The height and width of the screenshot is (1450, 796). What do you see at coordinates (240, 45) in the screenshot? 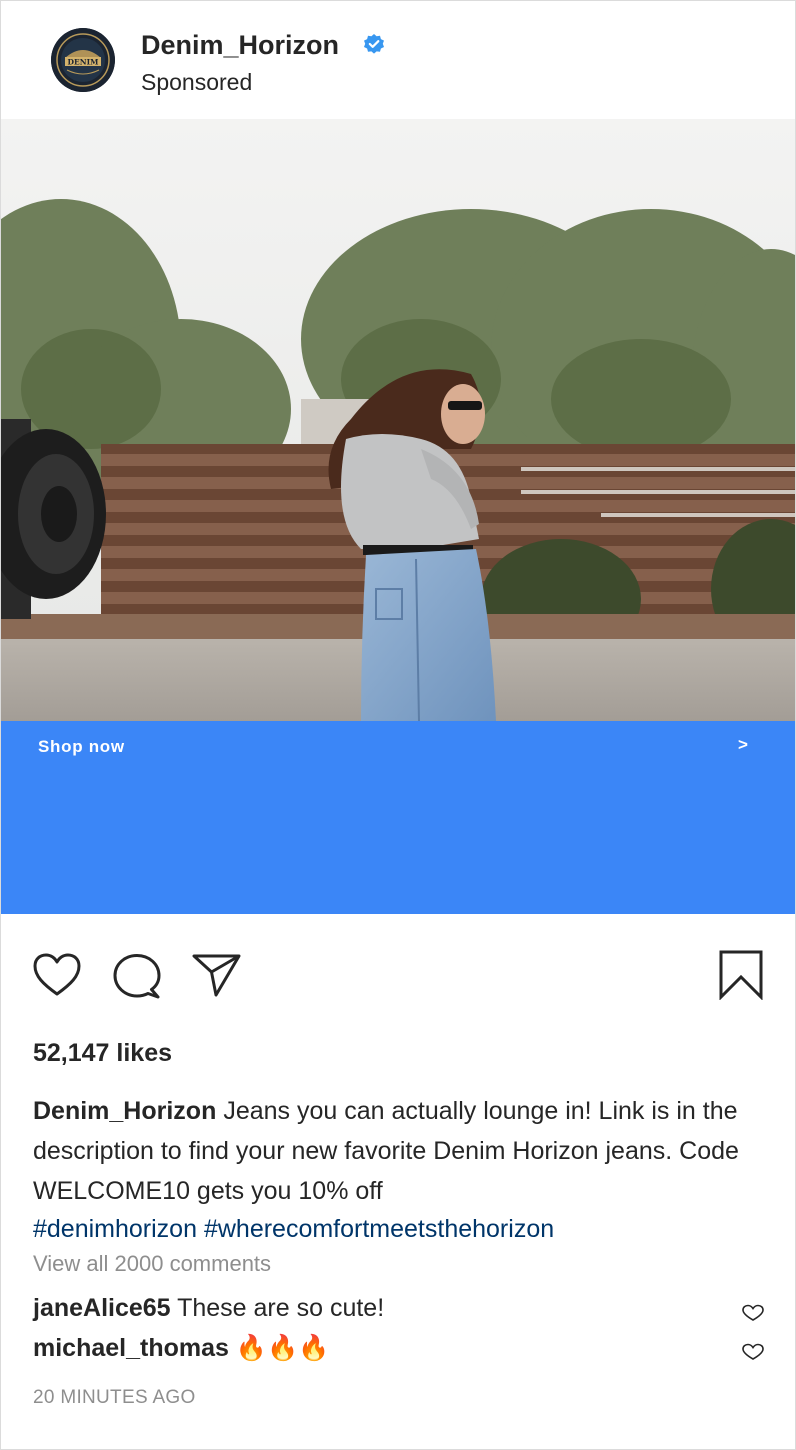
I see `post-username: Denim_Horizon` at bounding box center [240, 45].